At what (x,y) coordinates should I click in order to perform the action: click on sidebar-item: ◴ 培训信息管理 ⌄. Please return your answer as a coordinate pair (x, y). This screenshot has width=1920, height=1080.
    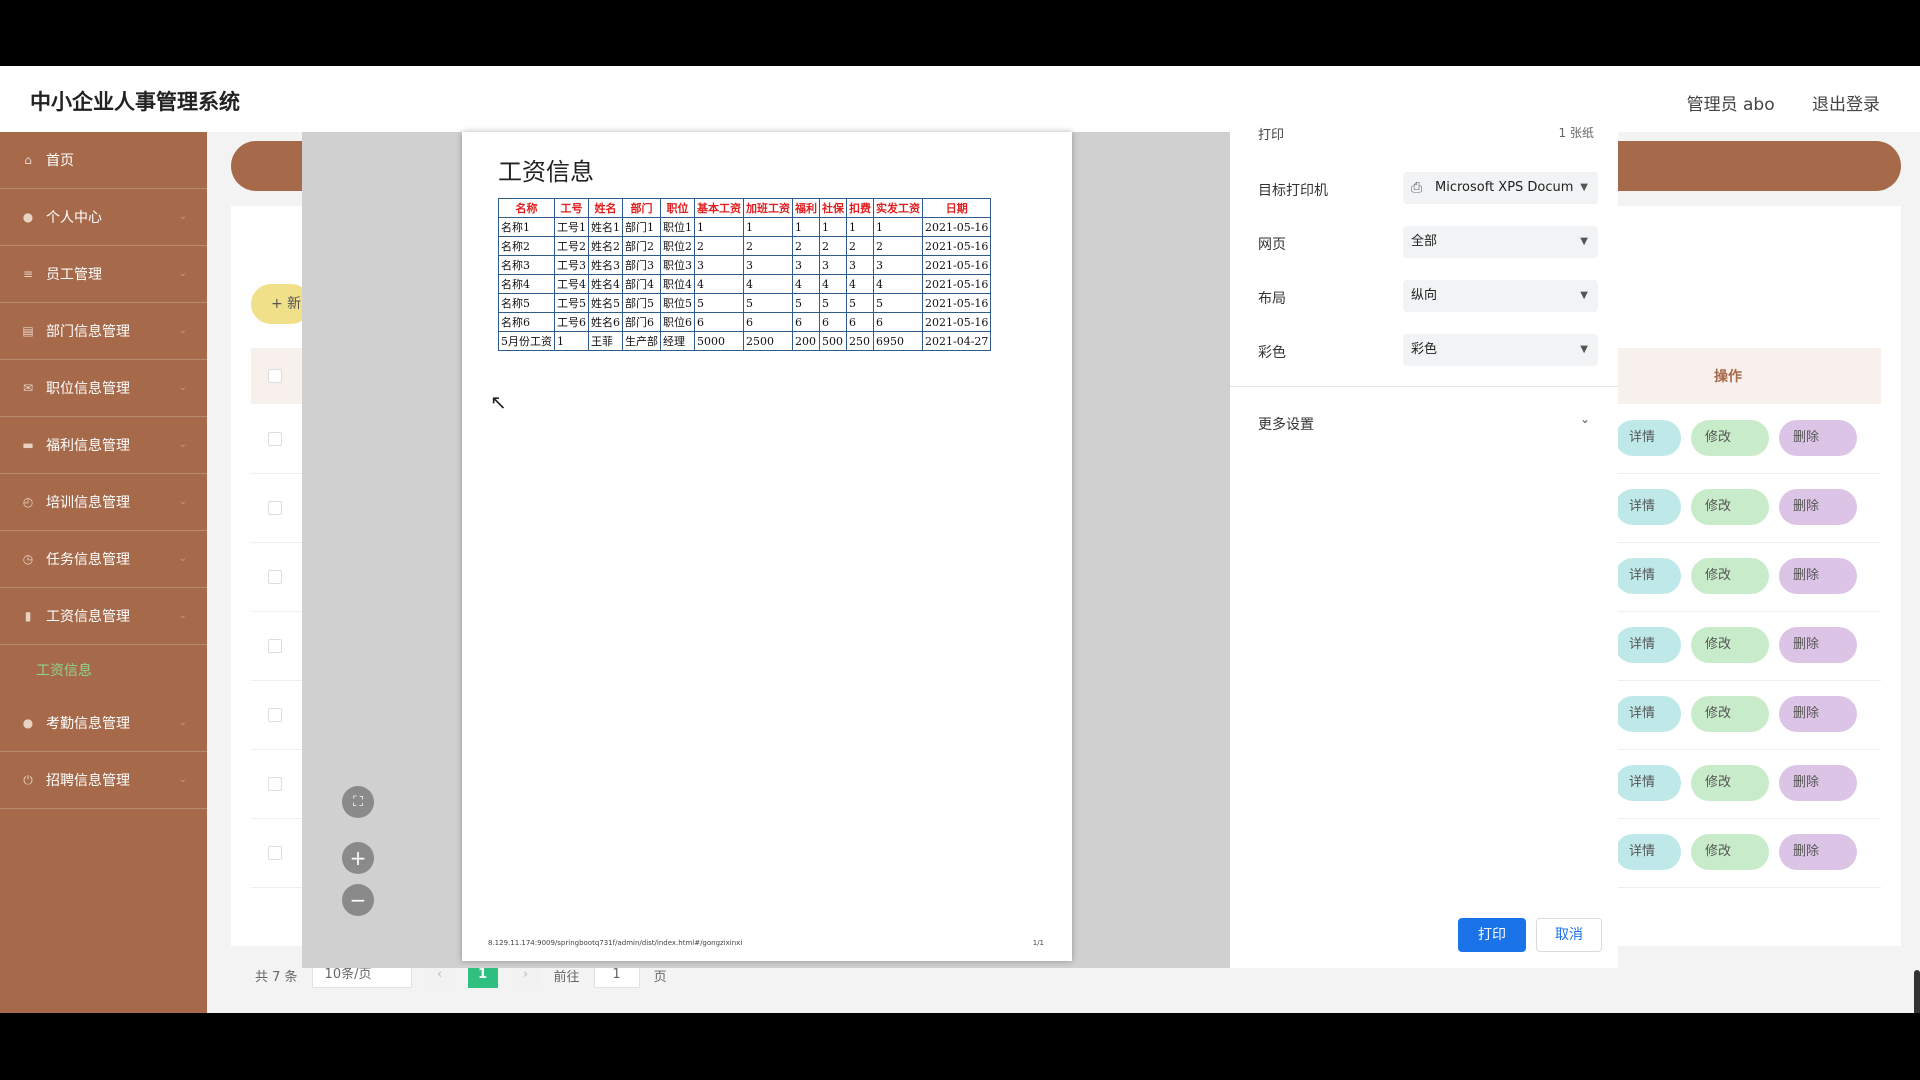
    Looking at the image, I should click on (103, 502).